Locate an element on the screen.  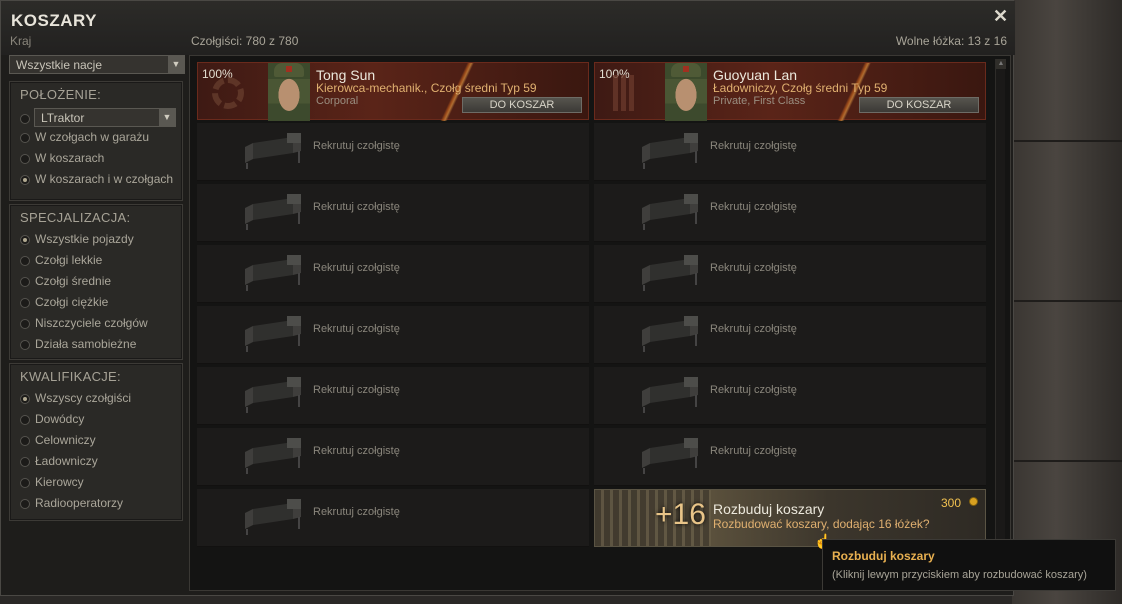
filter-option: Niszczyciele czołgów is located at coordinates (96, 323).